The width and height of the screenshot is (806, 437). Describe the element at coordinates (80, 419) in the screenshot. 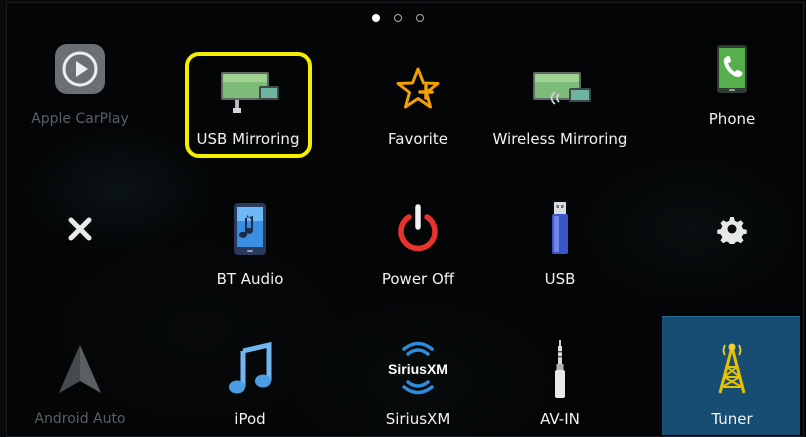

I see `android-auto-label: Android Auto` at that location.